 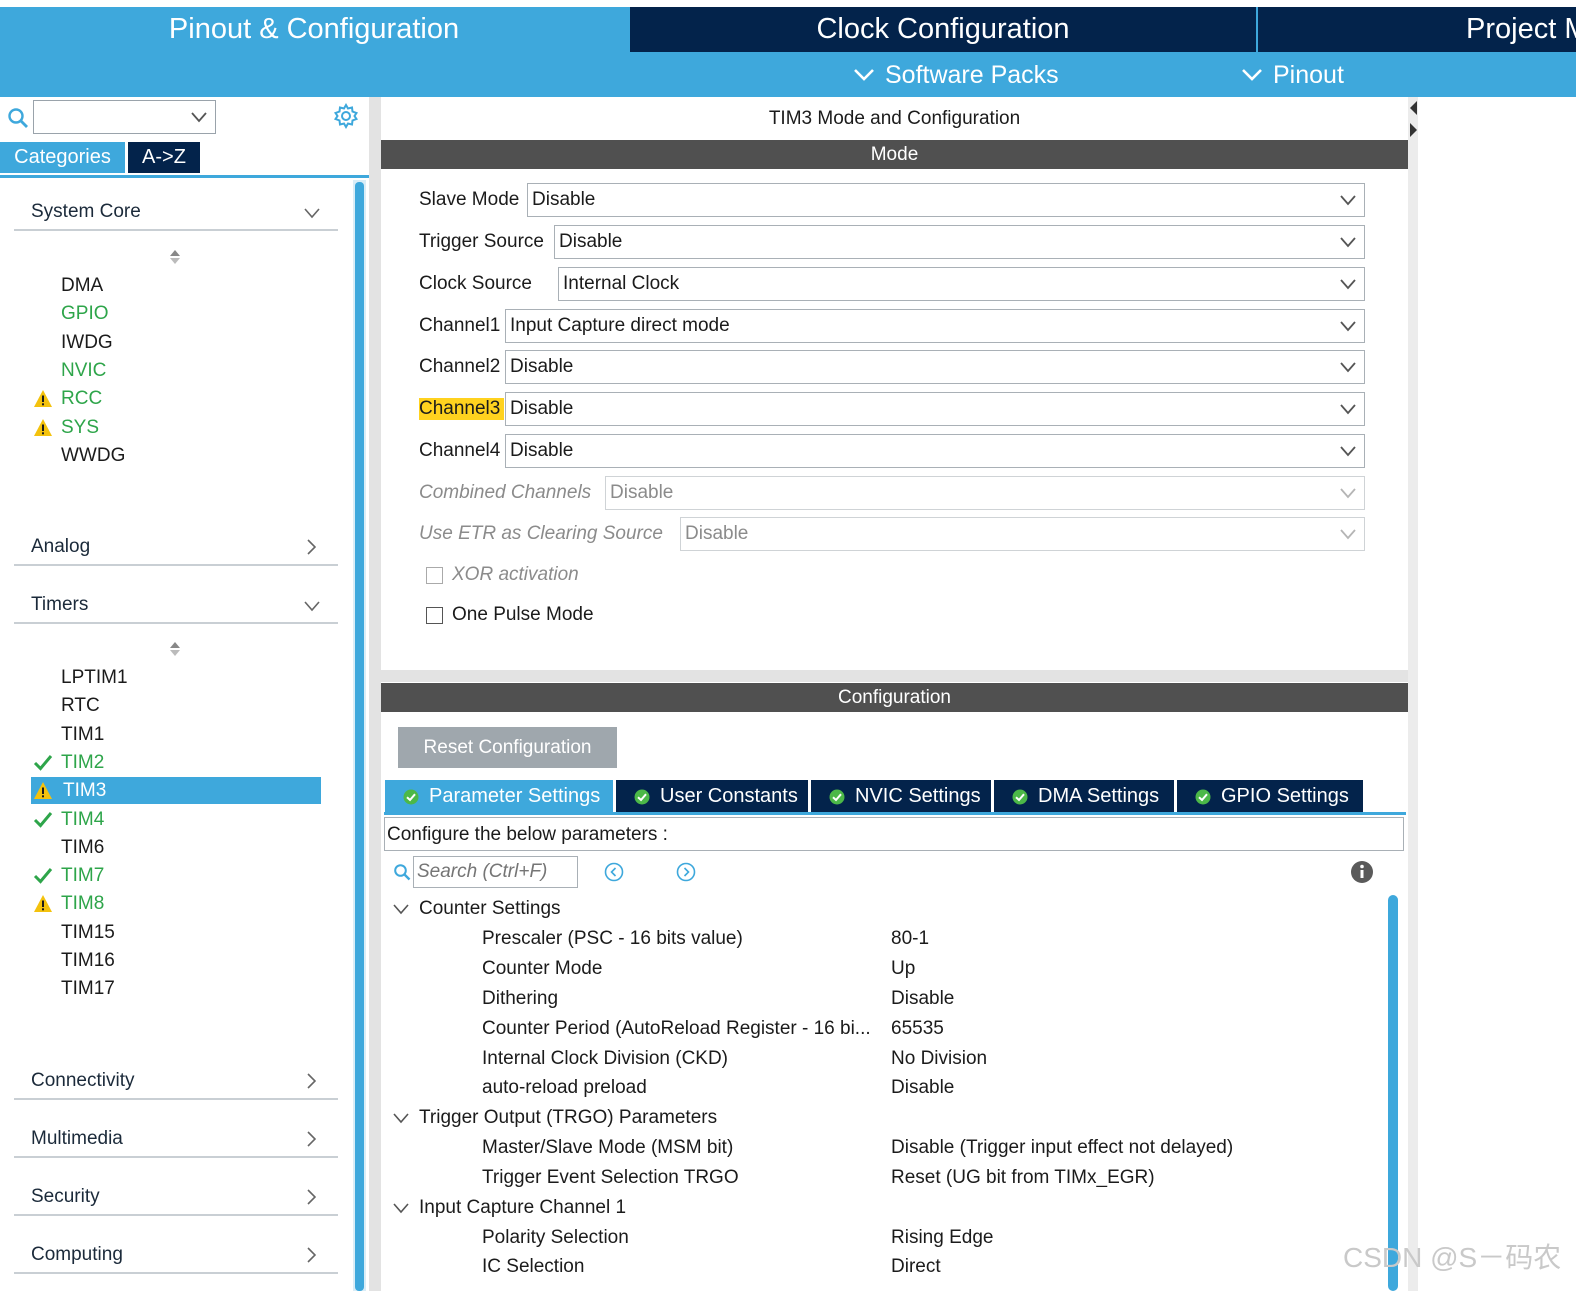 I want to click on gear-icon, so click(x=346, y=116).